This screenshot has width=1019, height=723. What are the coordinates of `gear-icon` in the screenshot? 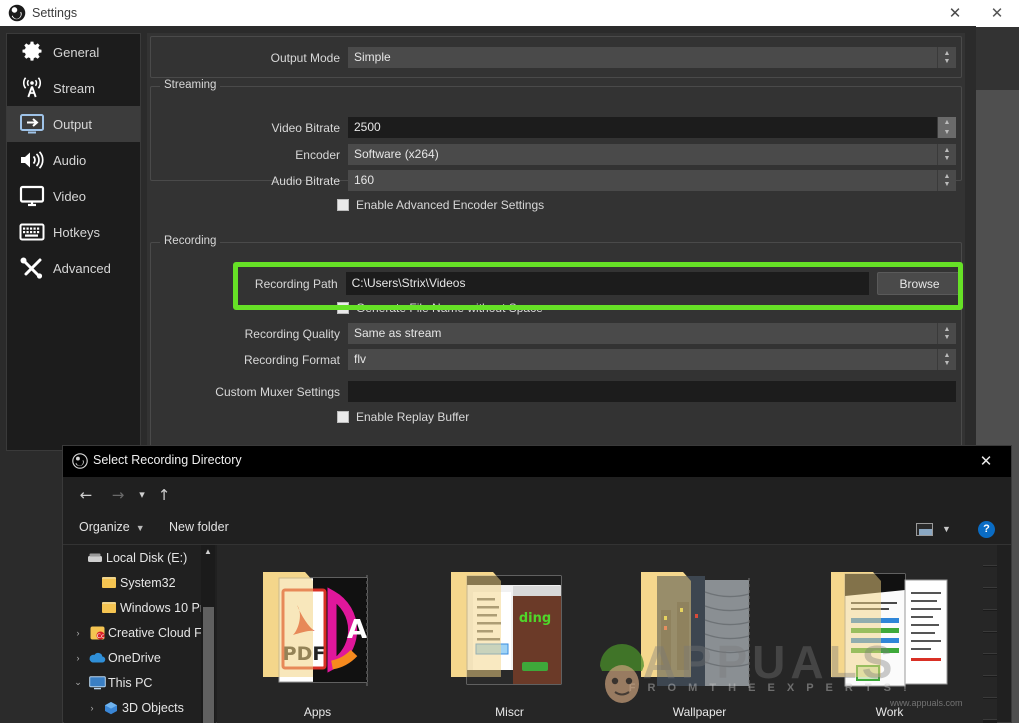 It's located at (32, 52).